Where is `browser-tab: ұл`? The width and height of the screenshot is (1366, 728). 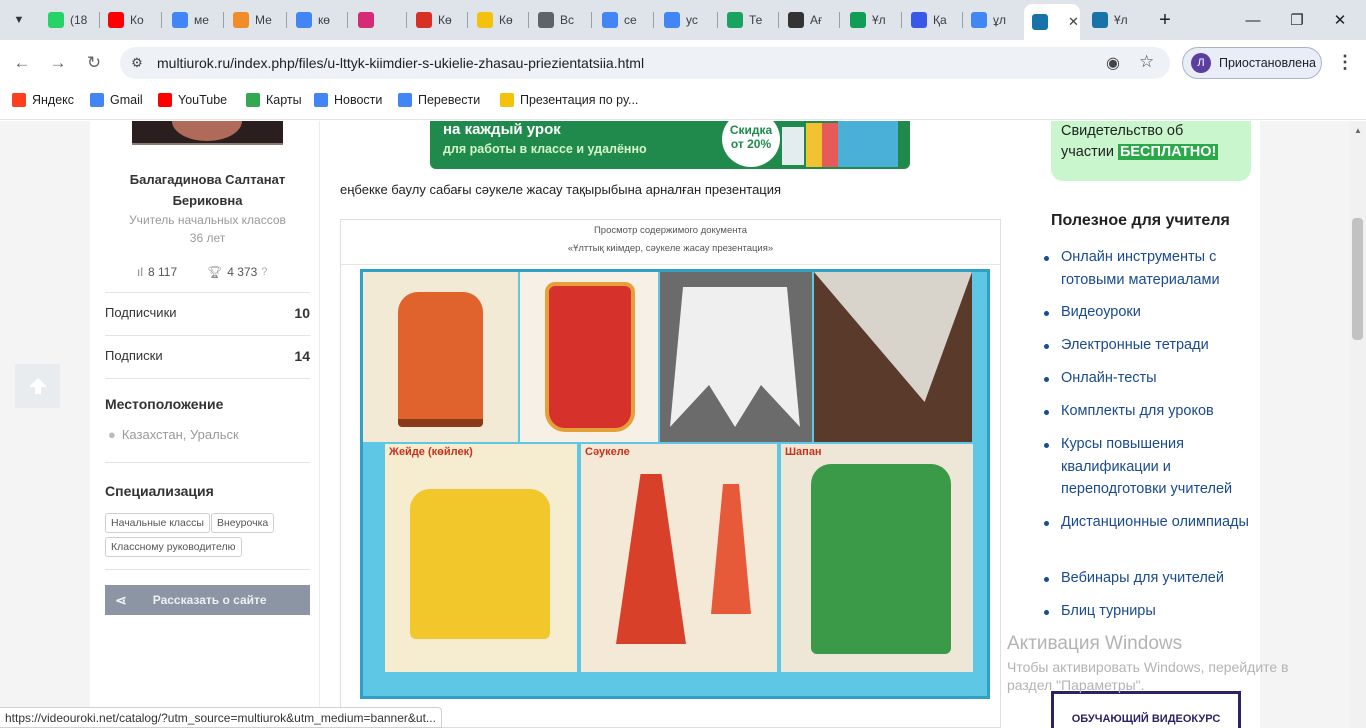 browser-tab: ұл is located at coordinates (992, 20).